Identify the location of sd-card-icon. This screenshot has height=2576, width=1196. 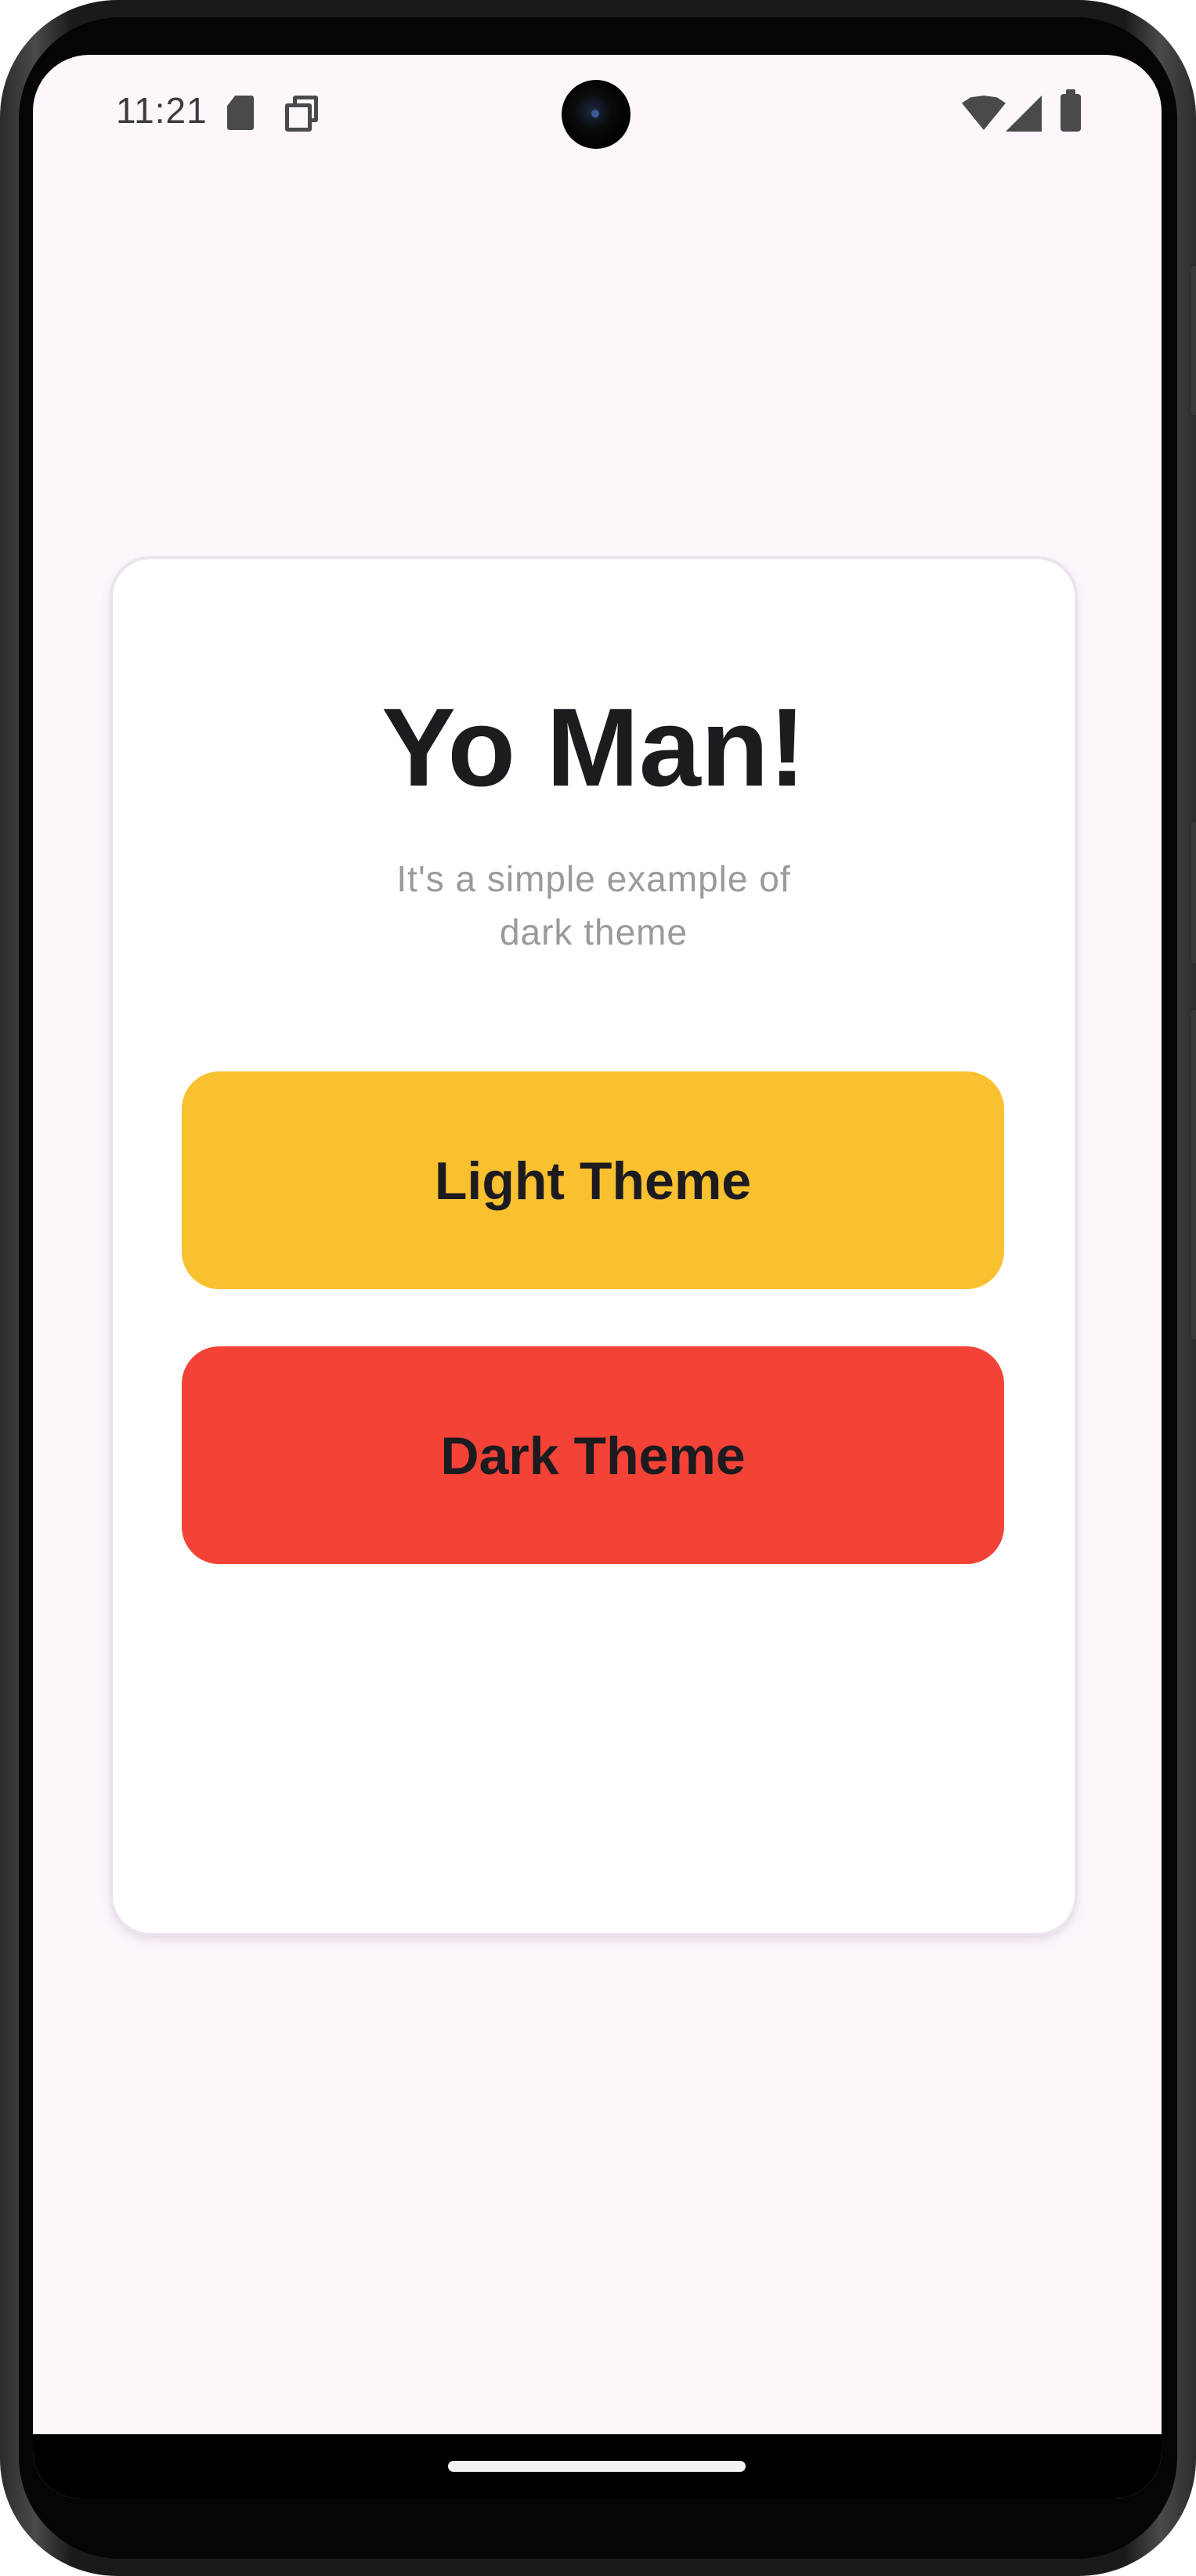
(240, 113).